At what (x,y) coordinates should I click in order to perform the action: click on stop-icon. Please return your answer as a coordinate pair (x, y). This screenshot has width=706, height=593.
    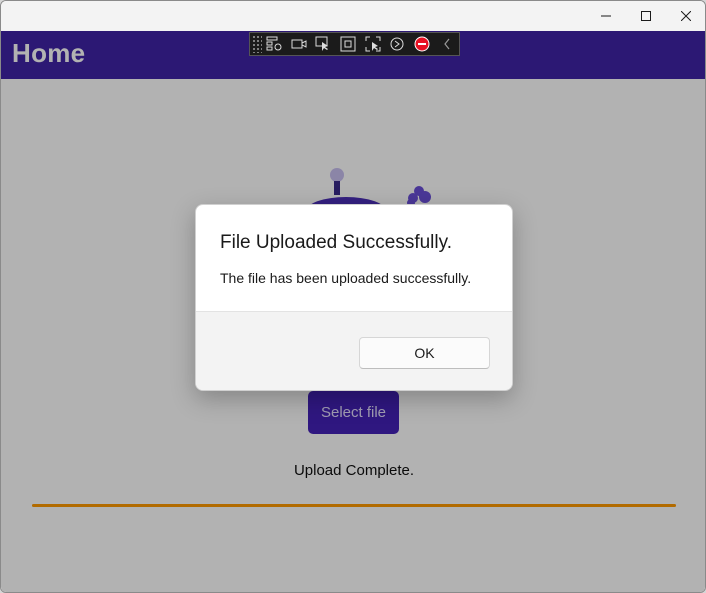
    Looking at the image, I should click on (422, 44).